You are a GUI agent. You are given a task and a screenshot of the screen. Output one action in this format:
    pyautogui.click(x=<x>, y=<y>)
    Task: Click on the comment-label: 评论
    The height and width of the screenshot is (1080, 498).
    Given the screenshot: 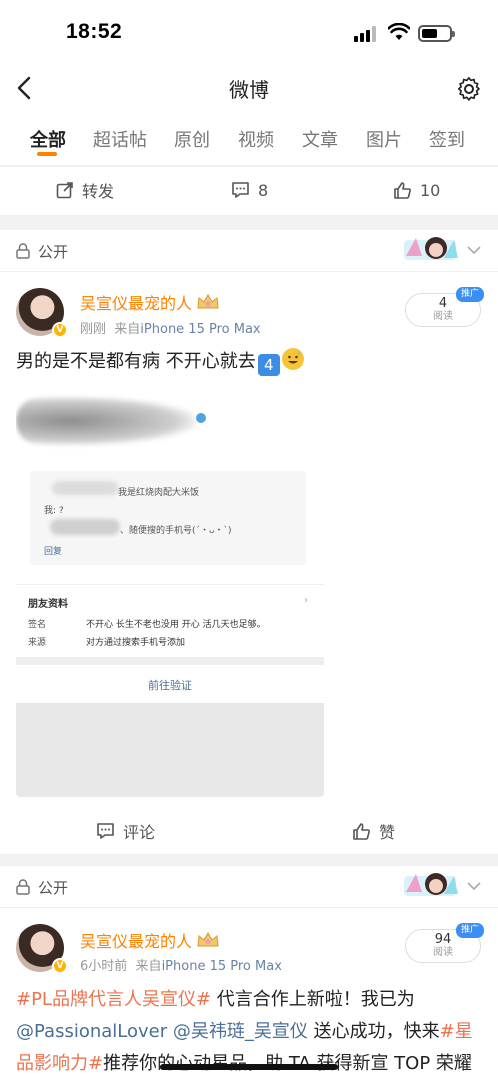 What is the action you would take?
    pyautogui.click(x=139, y=832)
    